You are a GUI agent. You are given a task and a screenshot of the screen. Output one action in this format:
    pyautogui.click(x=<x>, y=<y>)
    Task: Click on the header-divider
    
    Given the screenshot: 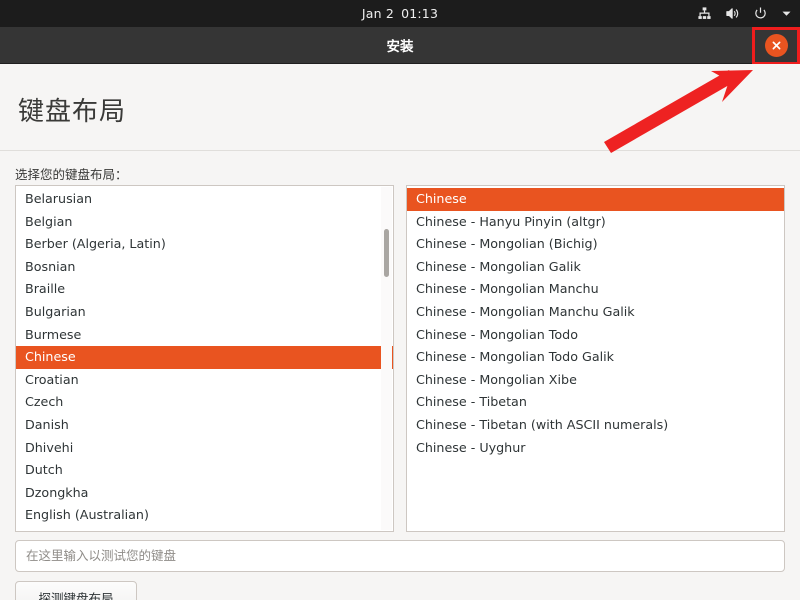 What is the action you would take?
    pyautogui.click(x=400, y=150)
    